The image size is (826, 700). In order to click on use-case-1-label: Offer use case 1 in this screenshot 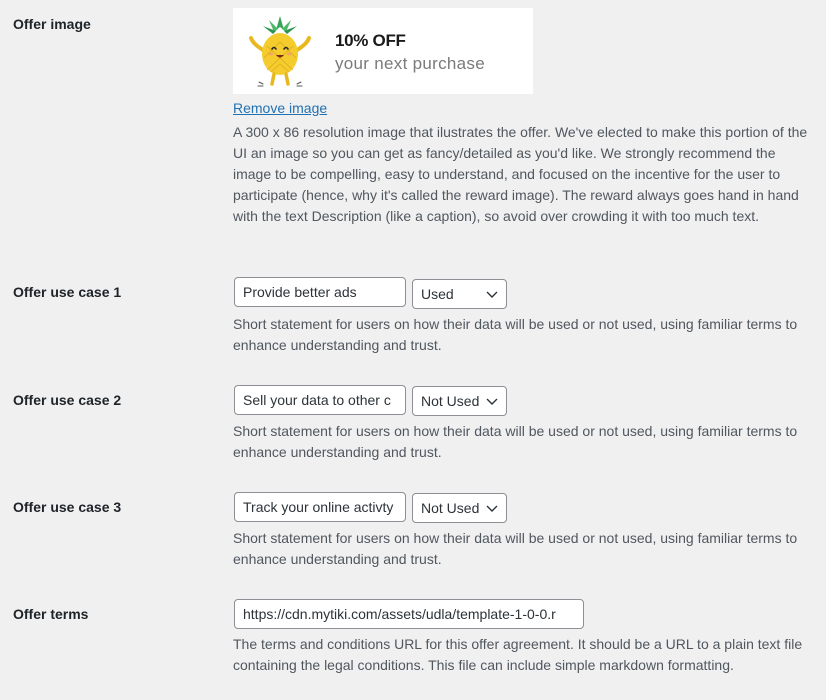, I will do `click(67, 292)`.